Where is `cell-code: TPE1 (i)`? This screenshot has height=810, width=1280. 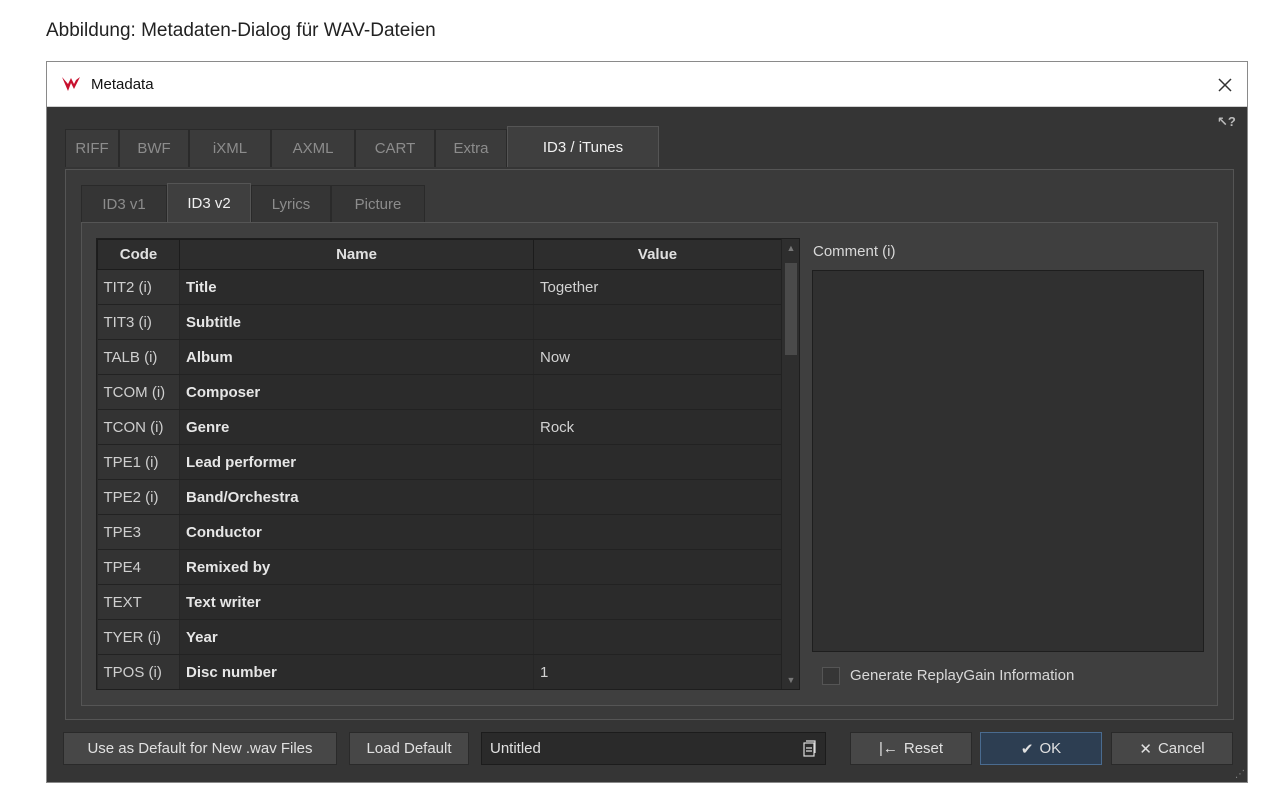
cell-code: TPE1 (i) is located at coordinates (138, 462).